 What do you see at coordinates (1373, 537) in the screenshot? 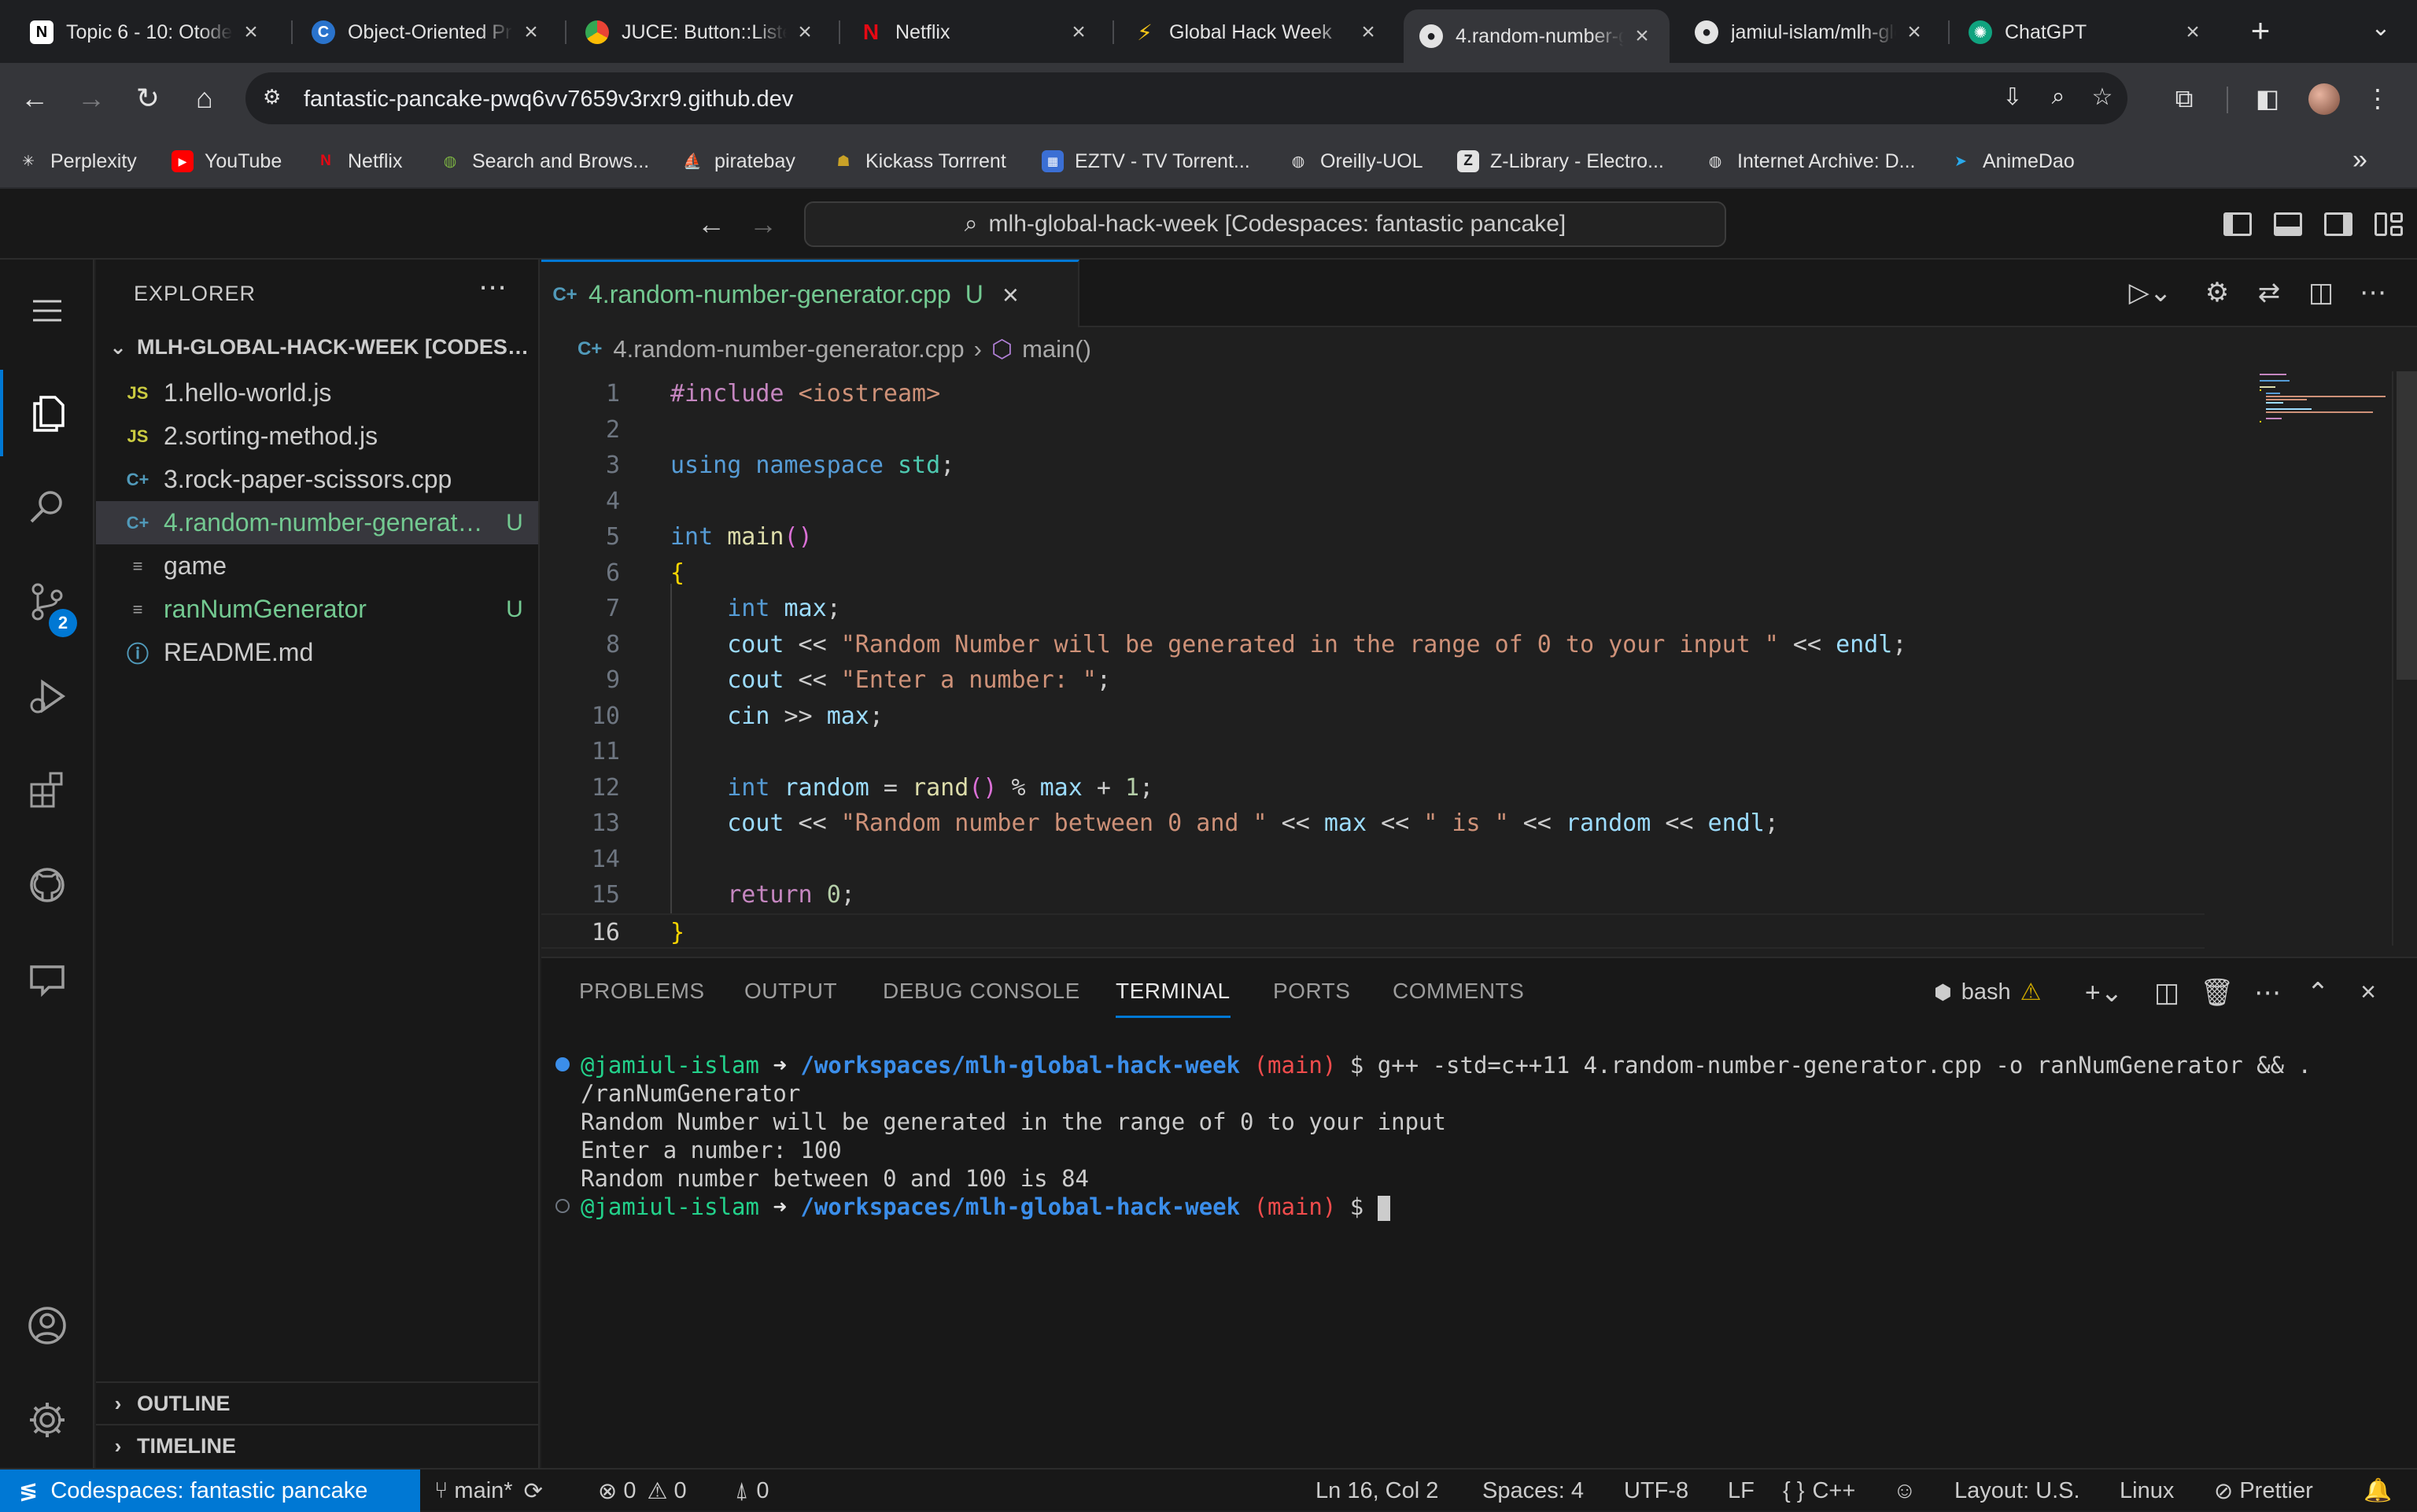
I see `code-line: 5 int main()` at bounding box center [1373, 537].